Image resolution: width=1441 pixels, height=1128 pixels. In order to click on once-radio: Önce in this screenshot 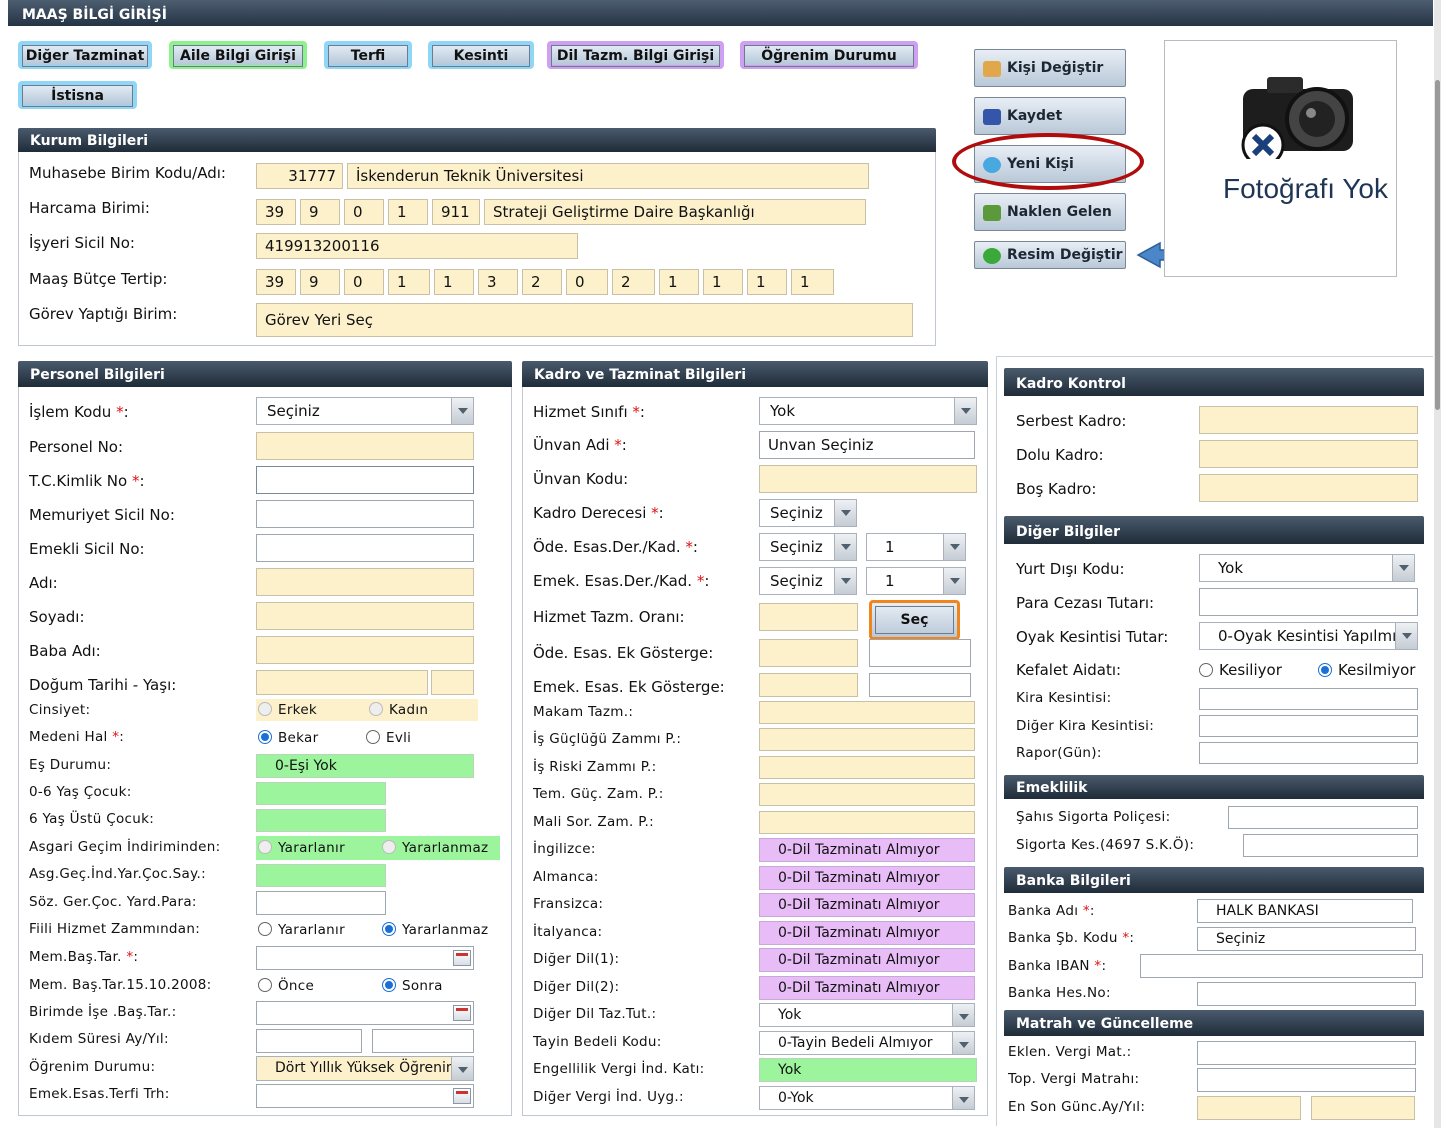, I will do `click(286, 986)`.